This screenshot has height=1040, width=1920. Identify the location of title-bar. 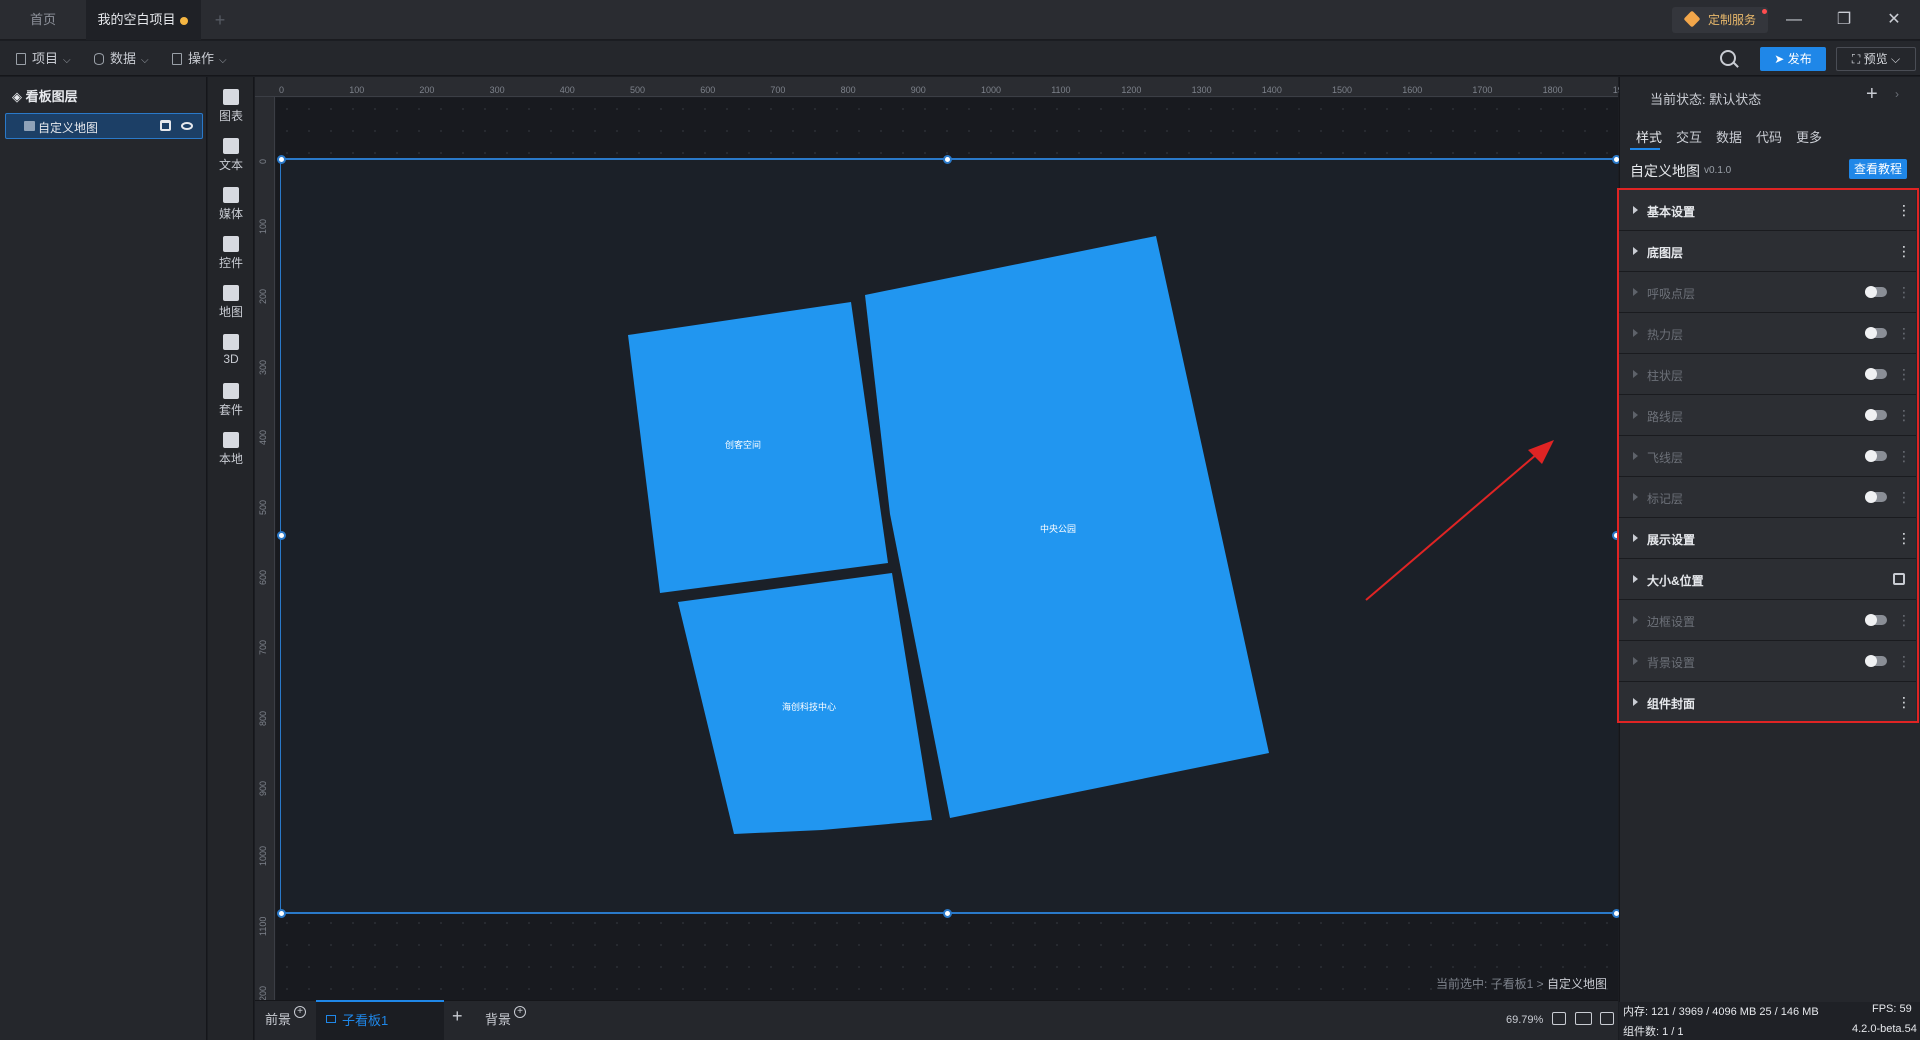
(960, 20).